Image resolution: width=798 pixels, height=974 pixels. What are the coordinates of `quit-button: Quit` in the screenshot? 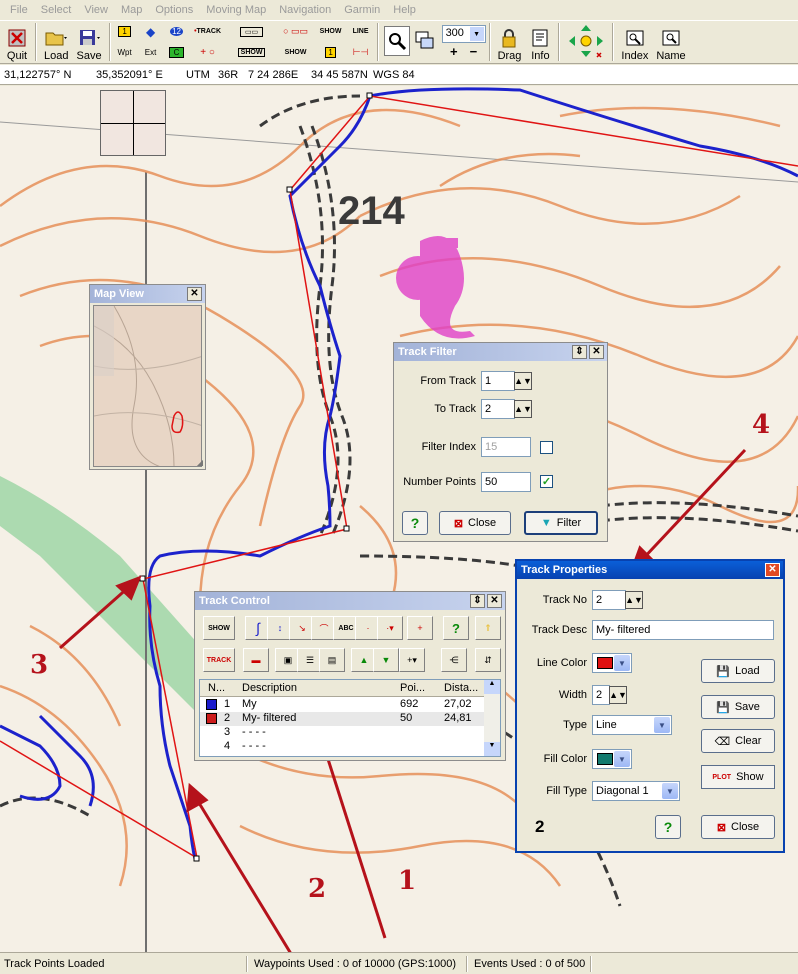 It's located at (17, 42).